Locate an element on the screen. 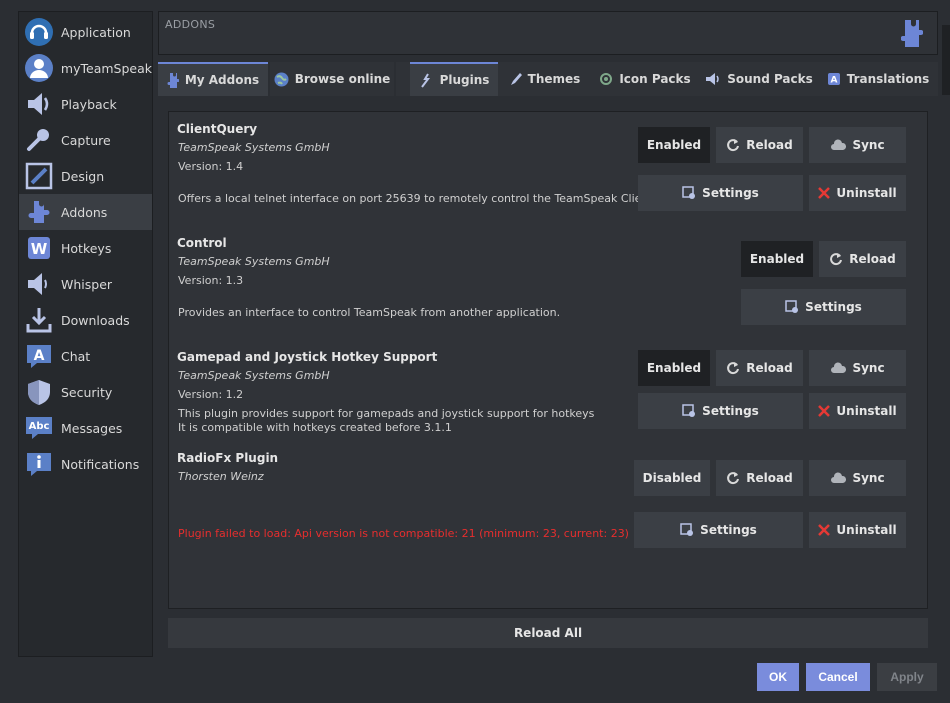 This screenshot has height=703, width=950. sidebar-item-playback: Playback is located at coordinates (85, 104).